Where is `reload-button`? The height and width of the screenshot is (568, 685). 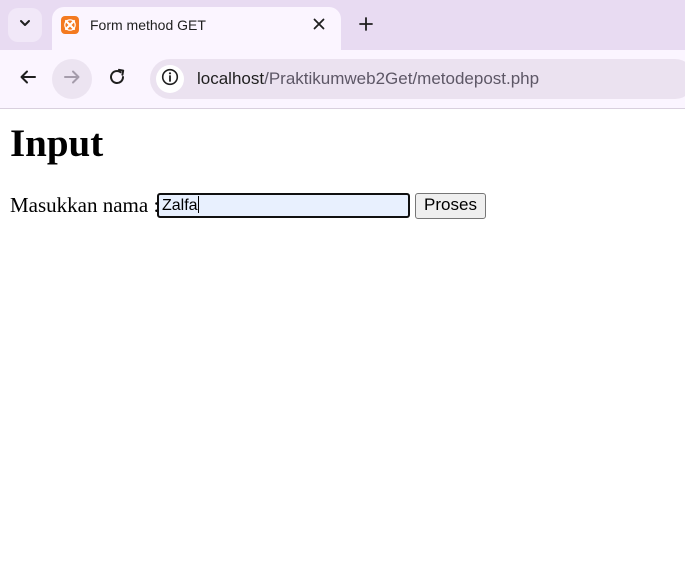
reload-button is located at coordinates (117, 79).